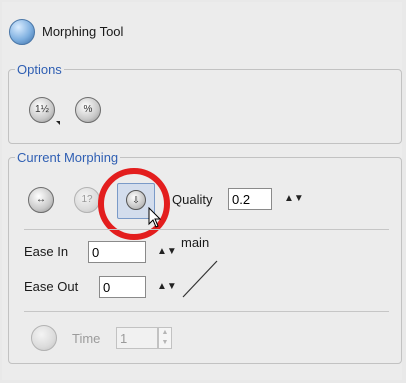 The height and width of the screenshot is (383, 406). I want to click on time-label: Time, so click(86, 338).